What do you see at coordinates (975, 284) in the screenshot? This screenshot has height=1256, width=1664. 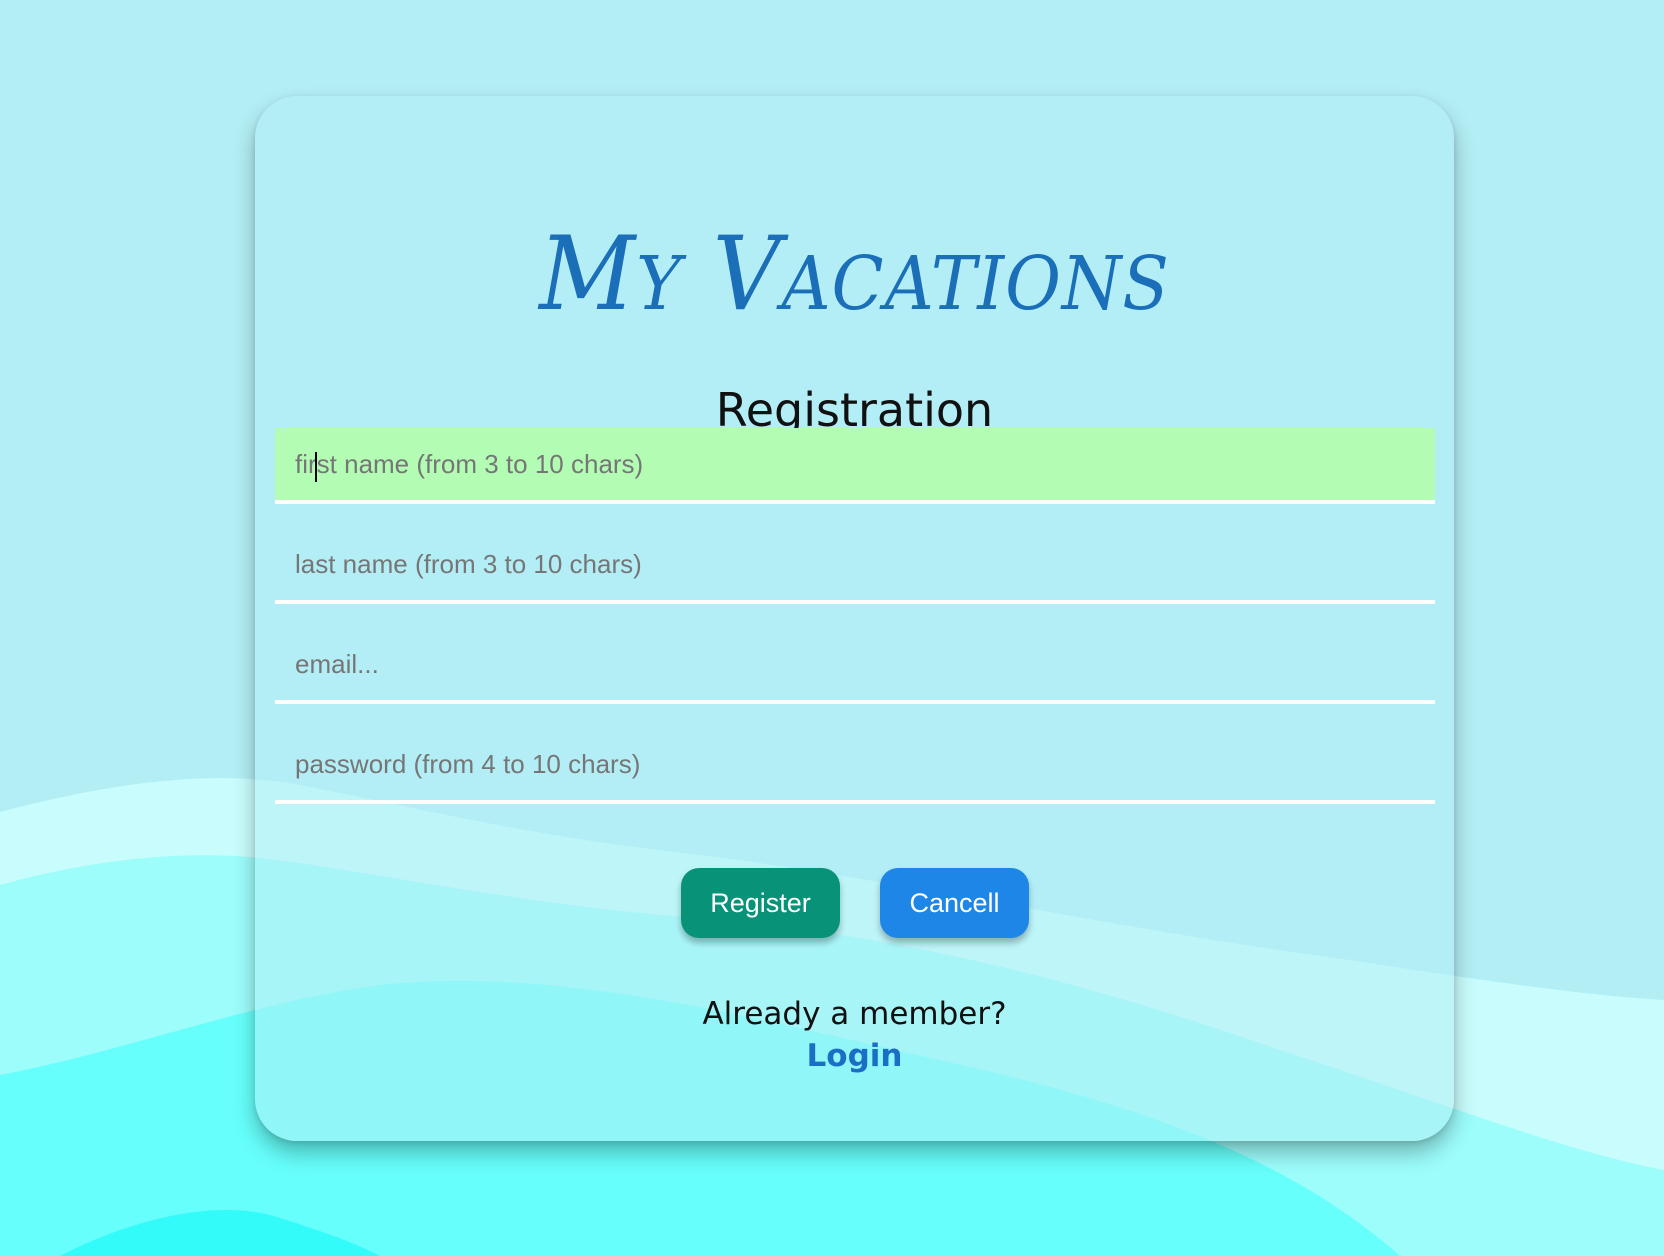 I see `logo-letters-acations: ACATIONS` at bounding box center [975, 284].